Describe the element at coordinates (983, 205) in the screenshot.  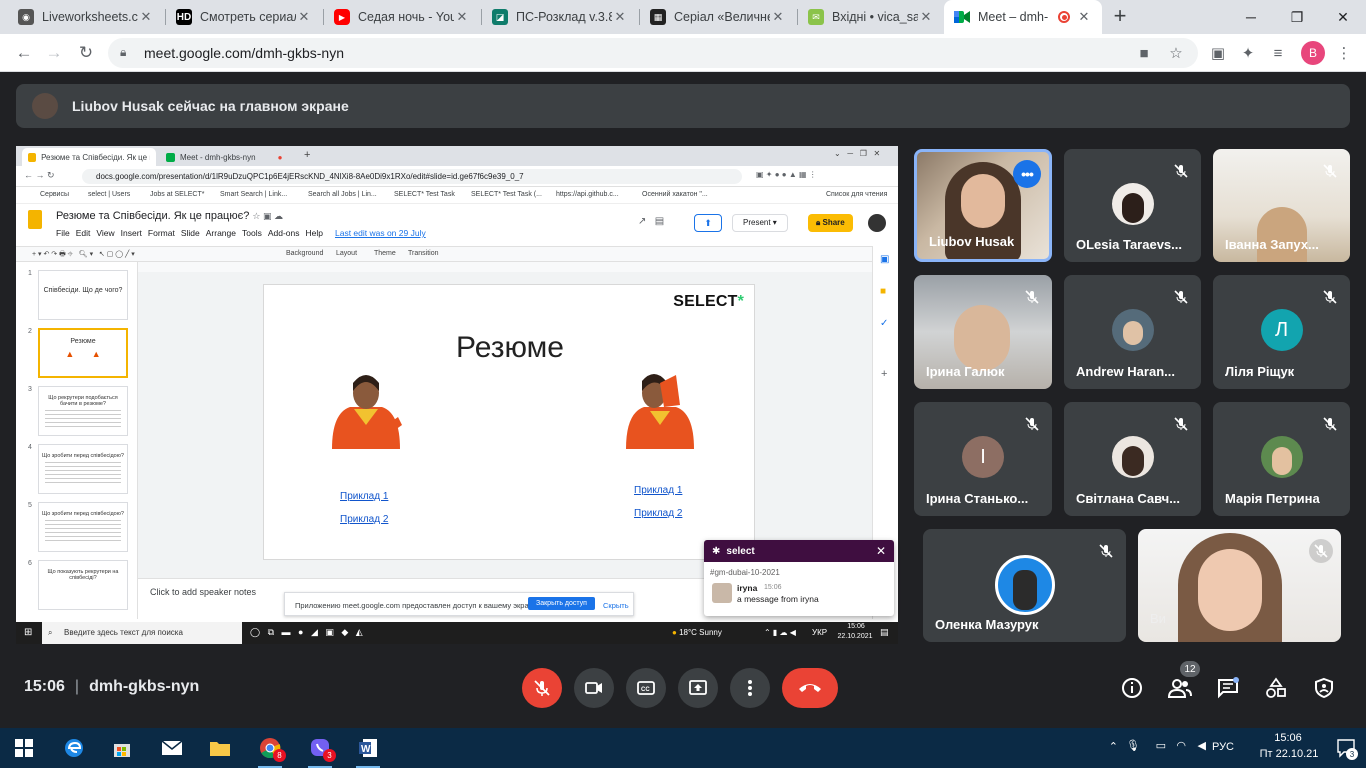
I see `participant-tile: ••• Liubov Husak` at that location.